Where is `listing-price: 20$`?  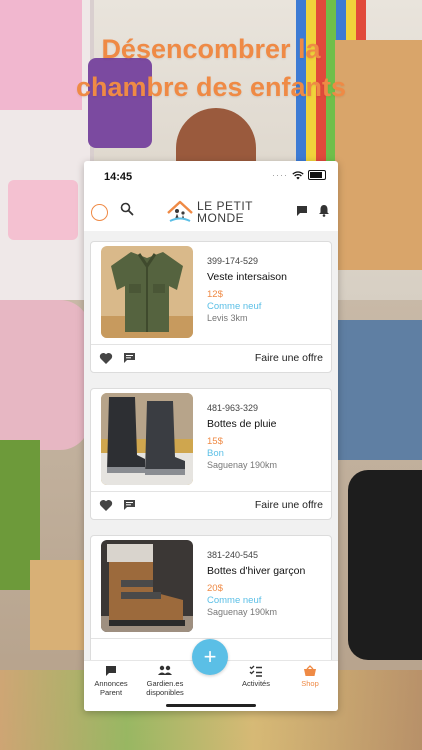
listing-price: 20$ is located at coordinates (215, 588).